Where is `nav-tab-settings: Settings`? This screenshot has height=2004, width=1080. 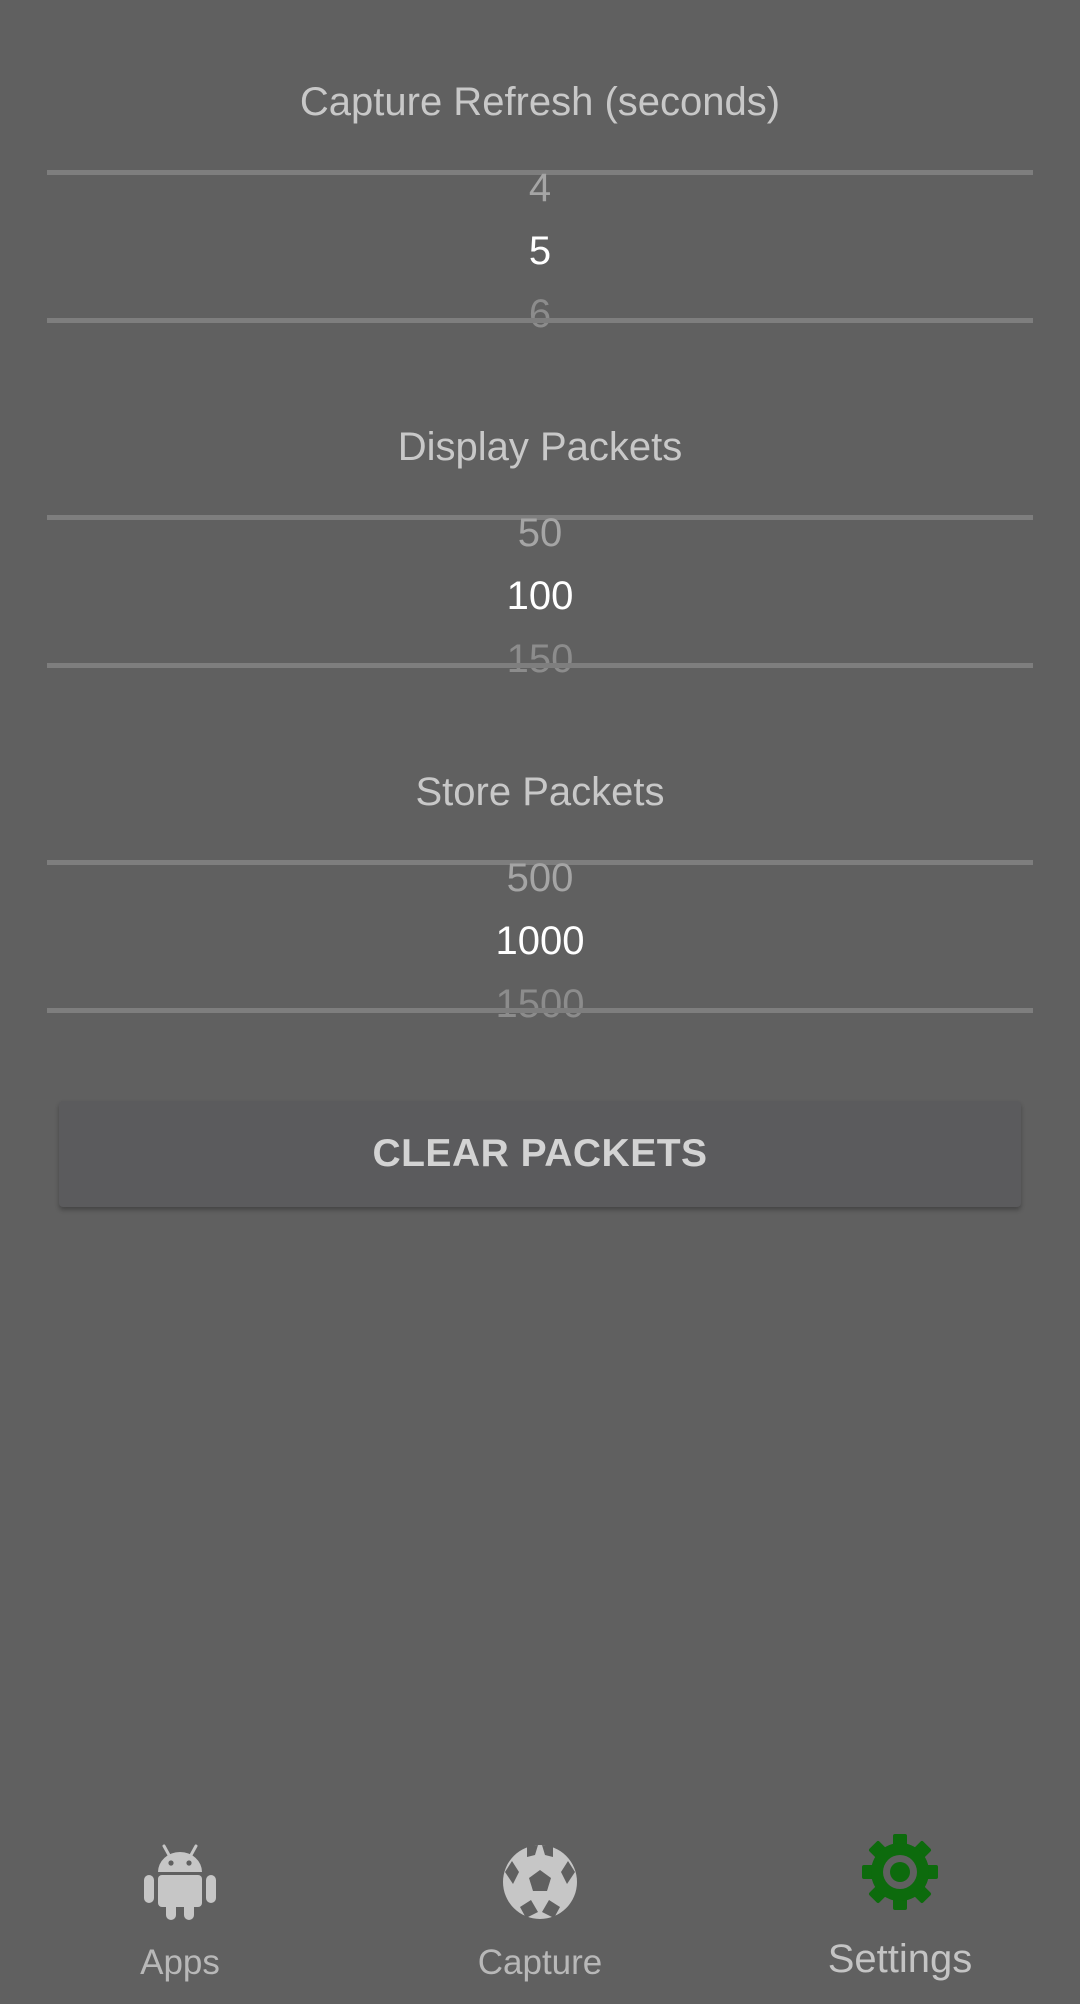 nav-tab-settings: Settings is located at coordinates (900, 1912).